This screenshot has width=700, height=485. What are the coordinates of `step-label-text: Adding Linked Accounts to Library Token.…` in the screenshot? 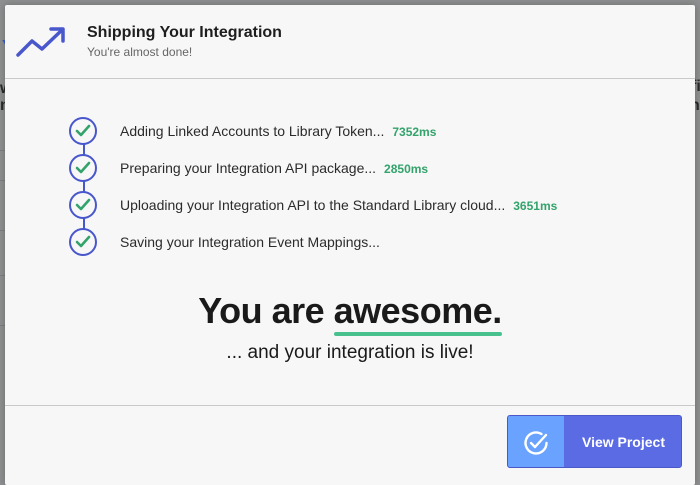 It's located at (252, 131).